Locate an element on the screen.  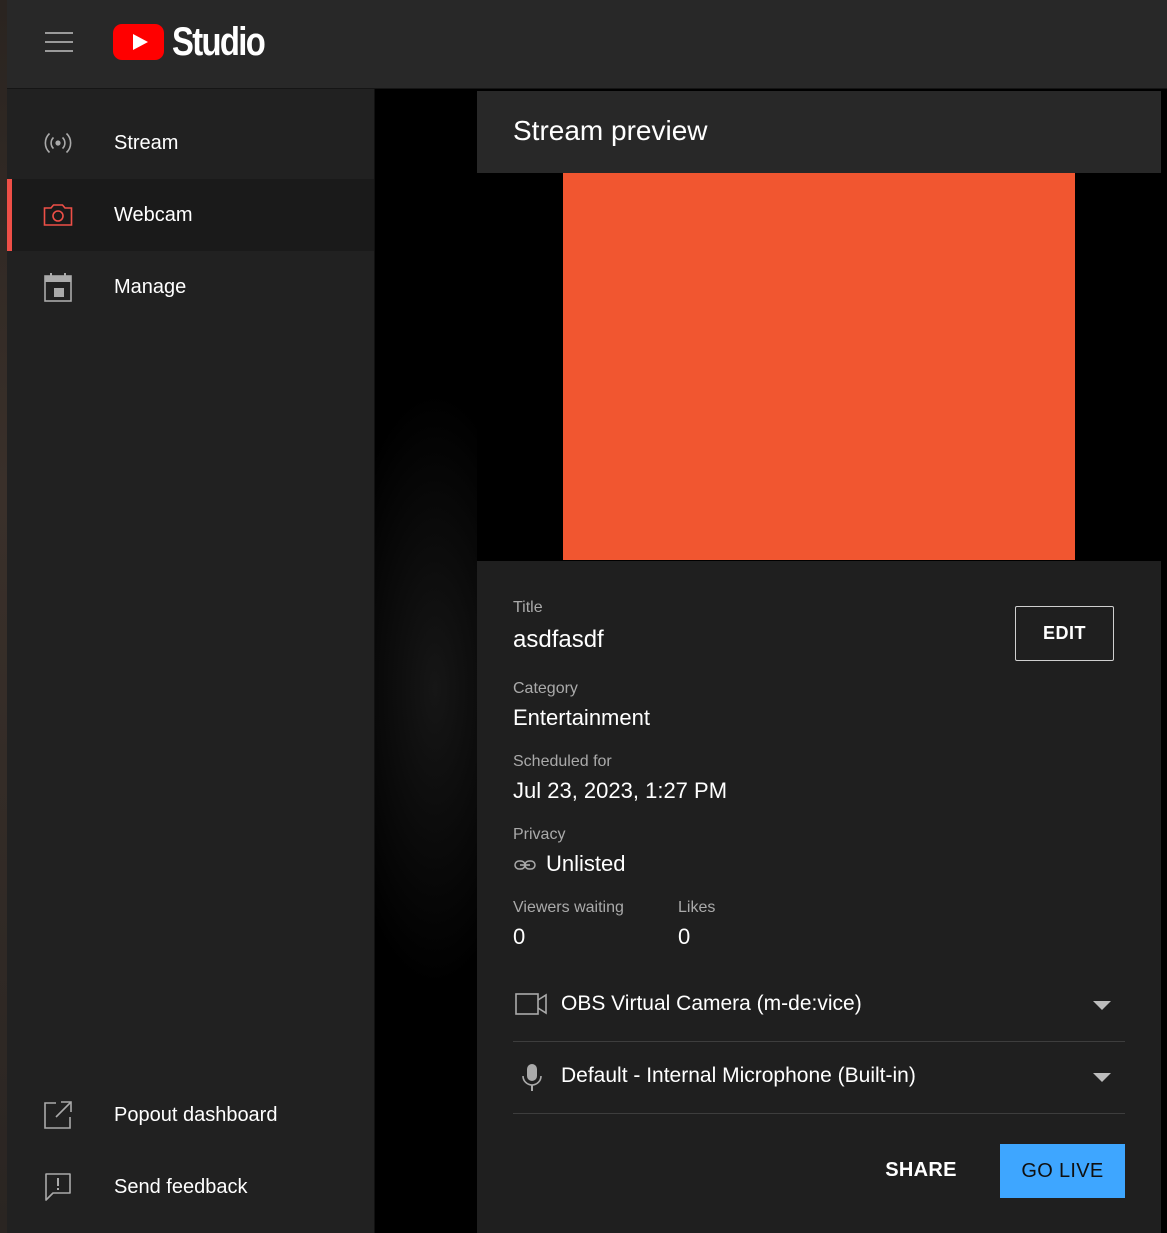
category-value: Entertainment is located at coordinates (581, 717).